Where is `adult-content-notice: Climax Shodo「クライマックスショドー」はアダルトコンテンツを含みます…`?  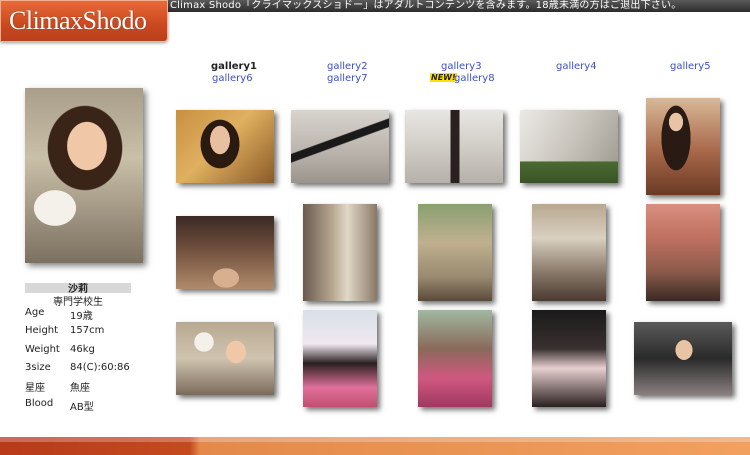
adult-content-notice: Climax Shodo「クライマックスショドー」はアダルトコンテンツを含みます… is located at coordinates (426, 5).